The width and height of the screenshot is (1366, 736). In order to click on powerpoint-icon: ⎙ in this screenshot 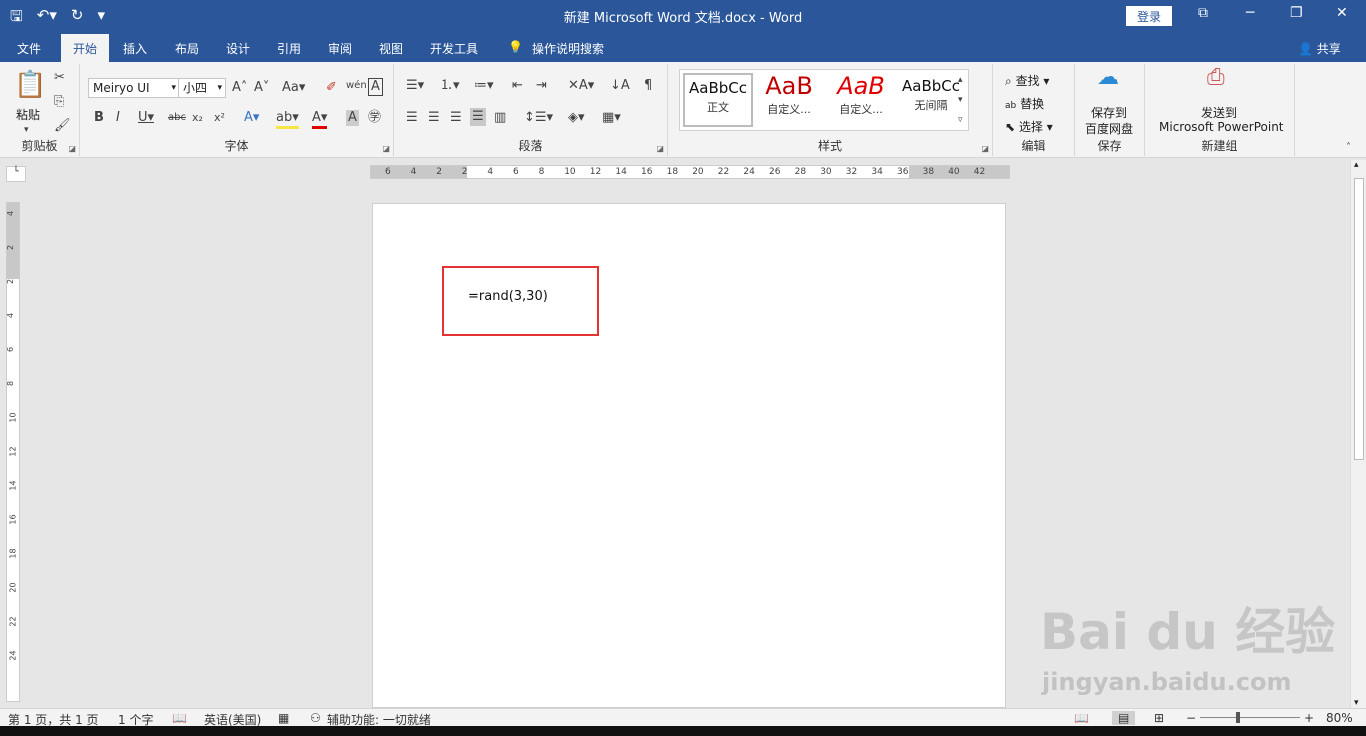, I will do `click(1216, 78)`.